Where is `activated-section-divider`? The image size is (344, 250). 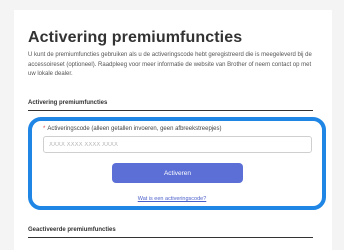
activated-section-divider is located at coordinates (170, 237).